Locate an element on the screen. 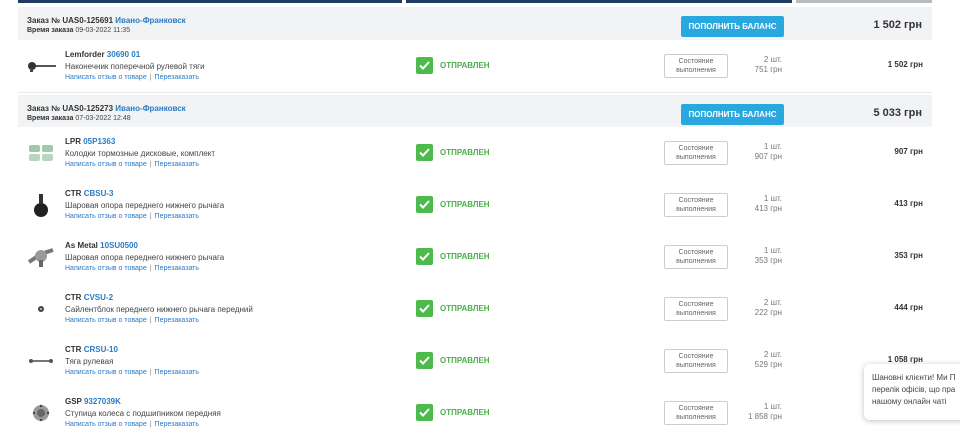  item-code-link: 30690 01 is located at coordinates (123, 54).